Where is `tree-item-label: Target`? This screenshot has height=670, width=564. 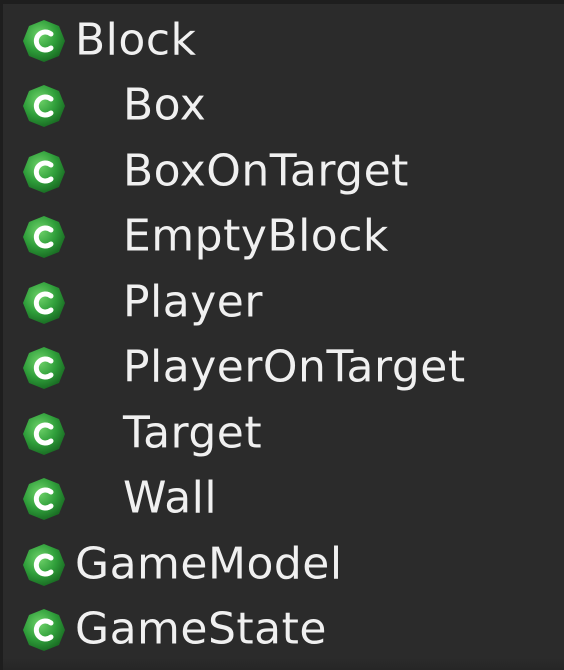 tree-item-label: Target is located at coordinates (193, 433).